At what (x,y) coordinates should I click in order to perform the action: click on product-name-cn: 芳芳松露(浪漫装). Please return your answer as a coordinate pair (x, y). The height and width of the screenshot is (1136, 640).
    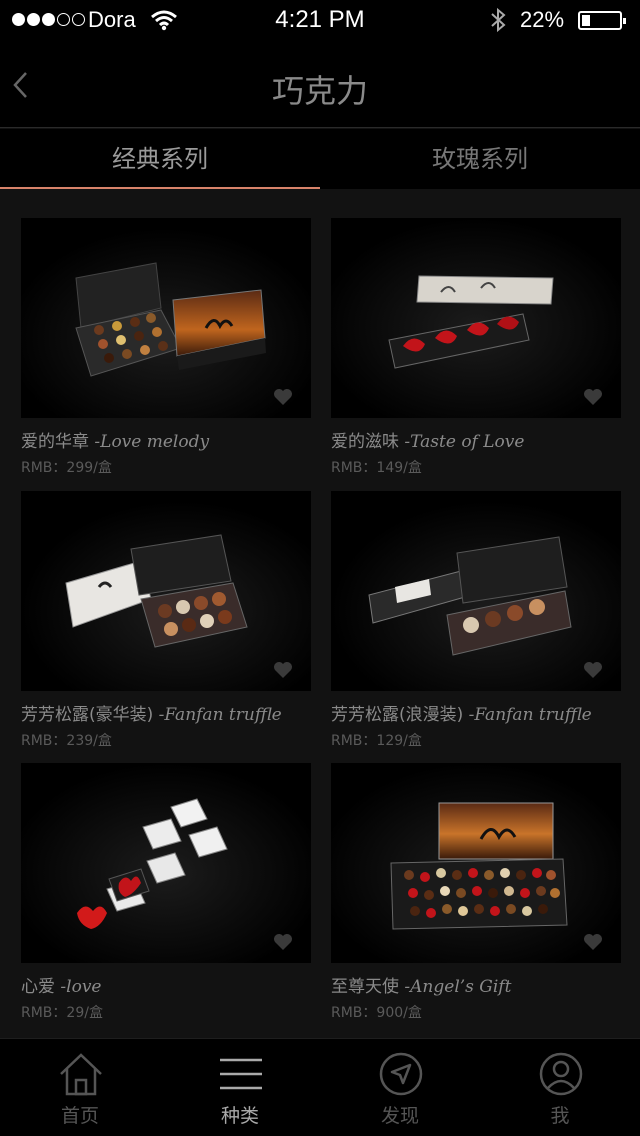
    Looking at the image, I should click on (397, 715).